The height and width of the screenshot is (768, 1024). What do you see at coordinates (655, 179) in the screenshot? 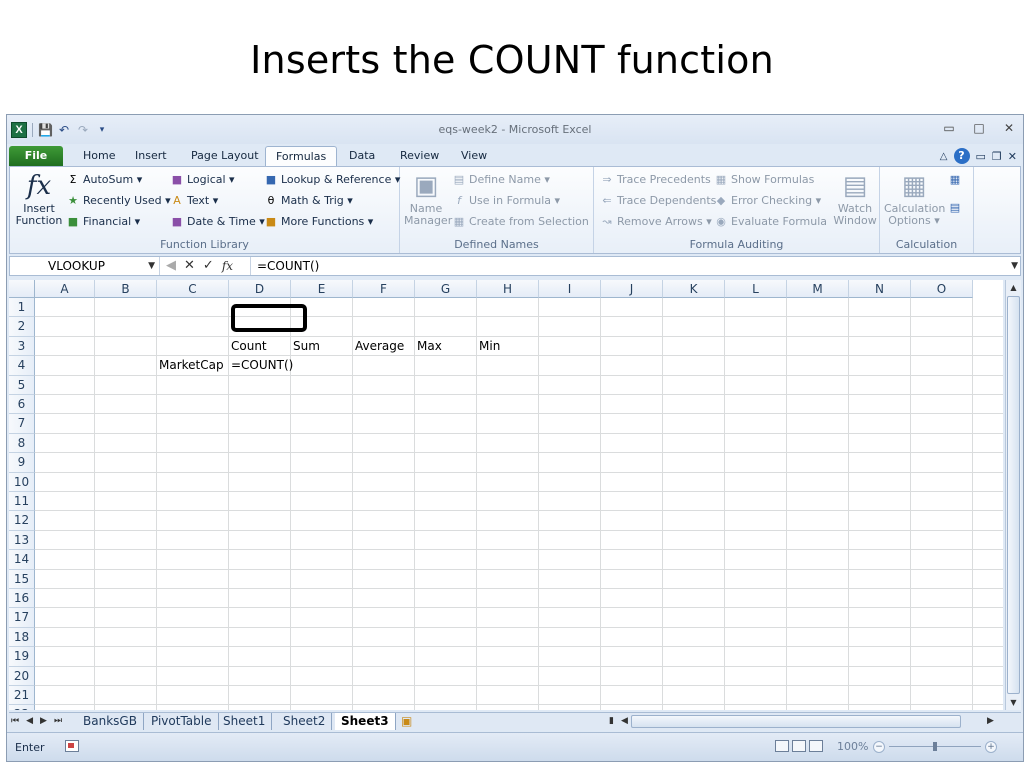
I see `trace-precedents-button: ⇒ Trace Precedents` at bounding box center [655, 179].